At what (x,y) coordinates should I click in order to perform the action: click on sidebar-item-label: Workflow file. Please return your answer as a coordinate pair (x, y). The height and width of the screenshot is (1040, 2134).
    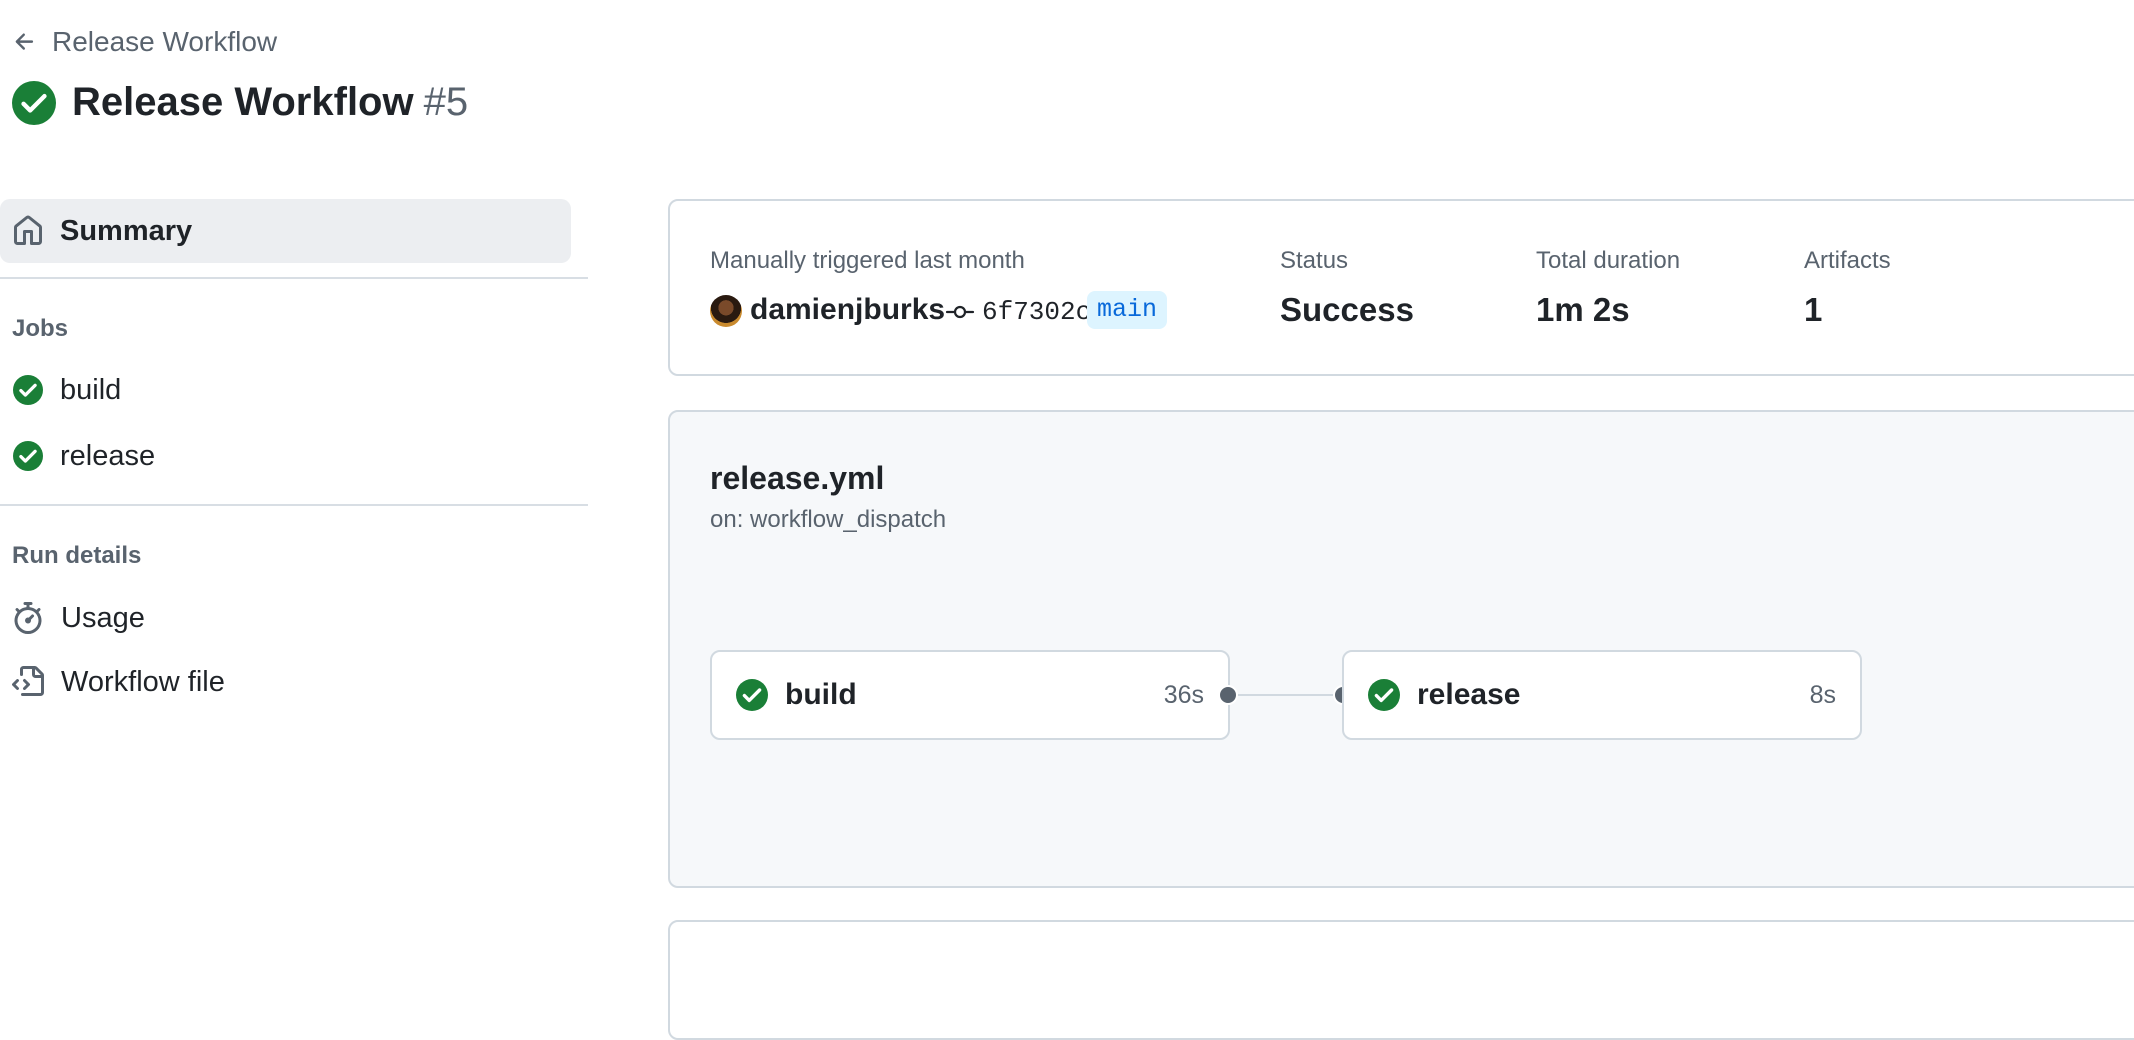
    Looking at the image, I should click on (143, 681).